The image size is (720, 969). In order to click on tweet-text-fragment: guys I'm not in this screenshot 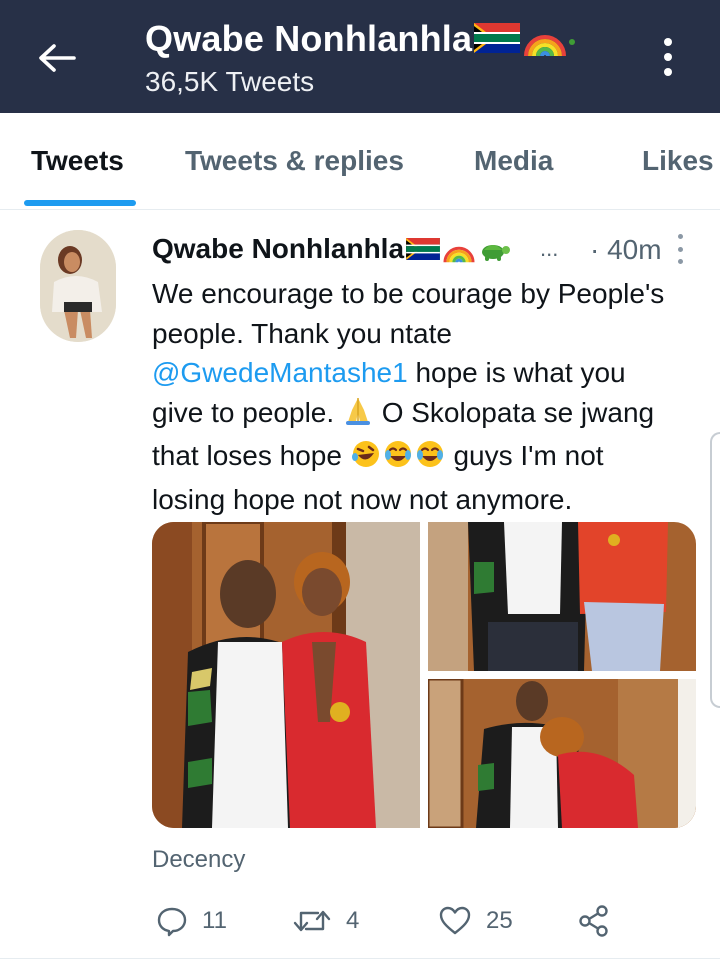, I will do `click(524, 455)`.